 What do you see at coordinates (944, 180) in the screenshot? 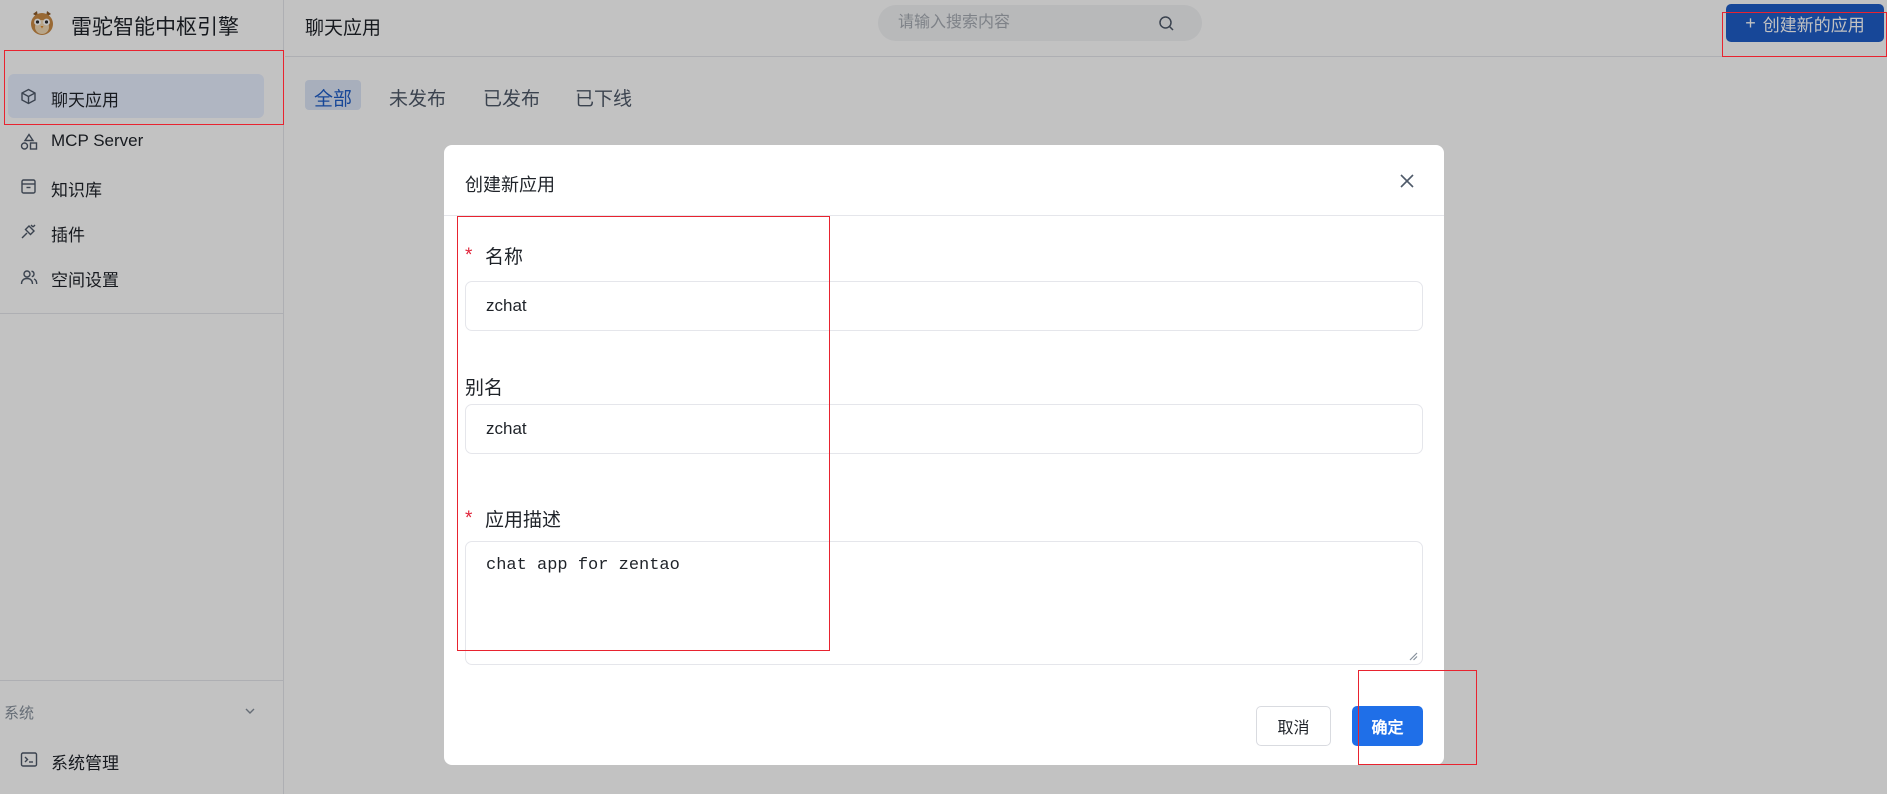
I see `modal-header: 创建新应用` at bounding box center [944, 180].